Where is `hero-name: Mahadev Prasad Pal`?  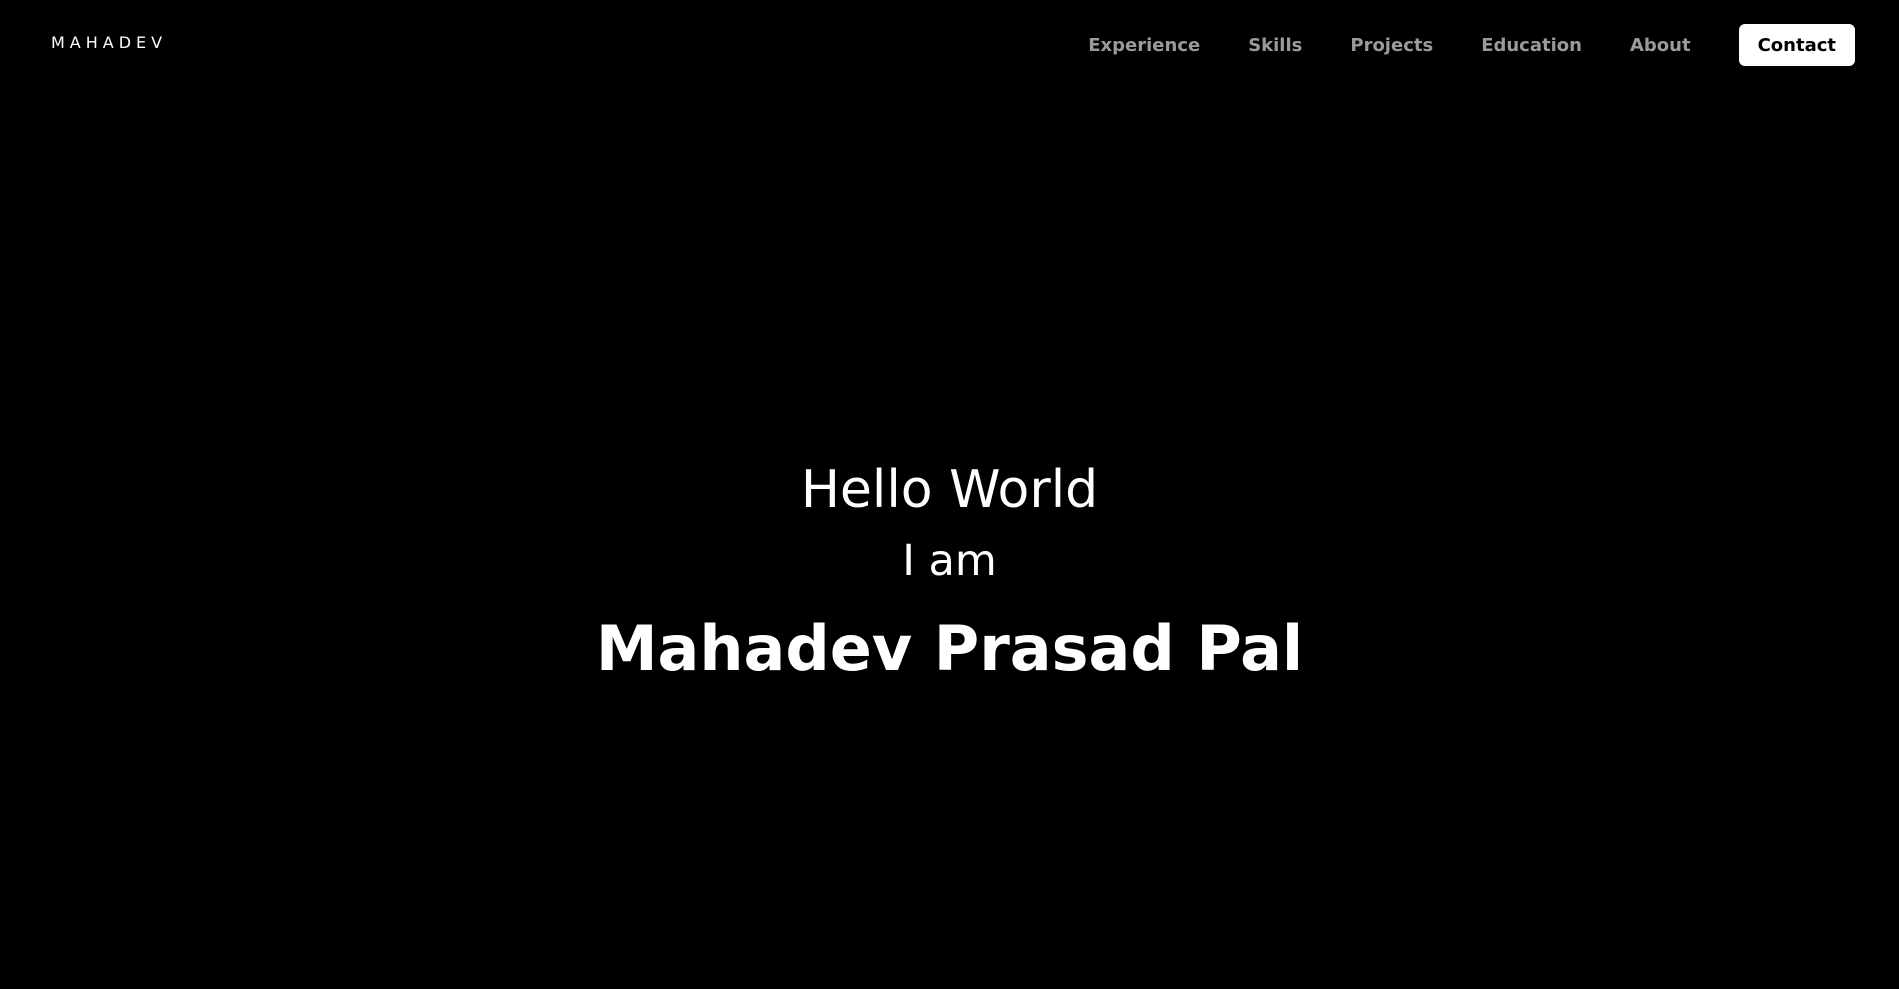 hero-name: Mahadev Prasad Pal is located at coordinates (949, 648).